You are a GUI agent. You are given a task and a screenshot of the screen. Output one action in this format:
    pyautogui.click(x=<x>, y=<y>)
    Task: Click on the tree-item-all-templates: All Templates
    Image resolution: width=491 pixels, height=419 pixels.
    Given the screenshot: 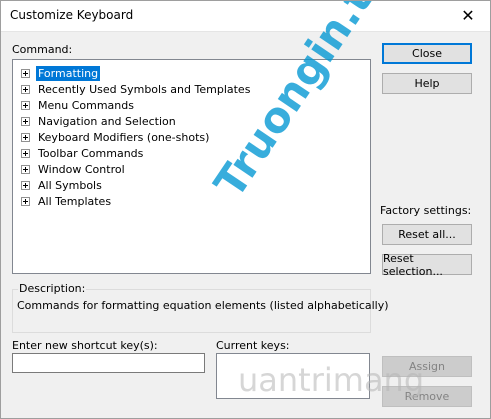 What is the action you would take?
    pyautogui.click(x=67, y=201)
    